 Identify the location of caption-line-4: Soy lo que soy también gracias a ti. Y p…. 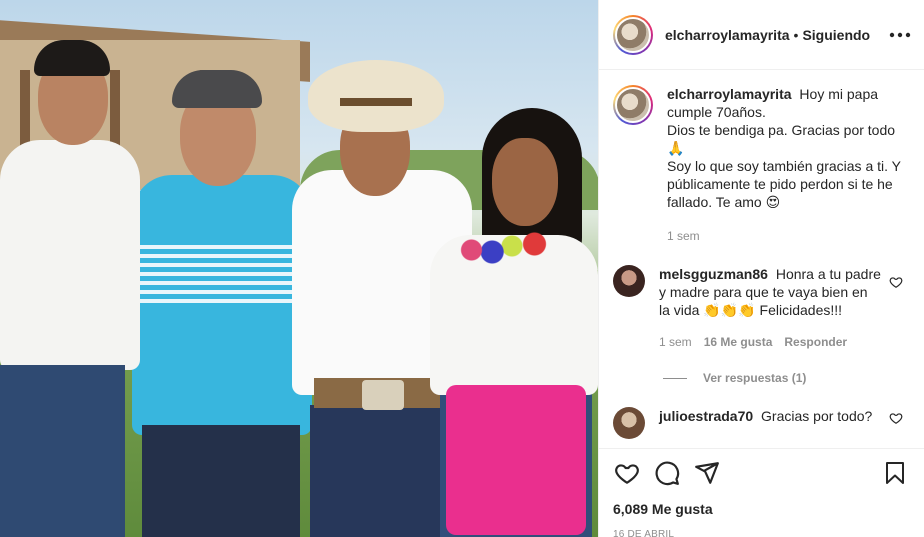
(784, 184).